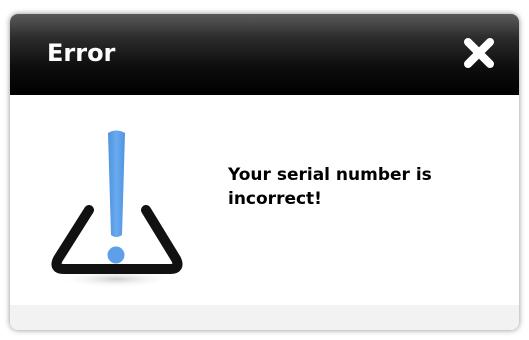 The height and width of the screenshot is (340, 529). What do you see at coordinates (81, 53) in the screenshot?
I see `dialog-title: Error` at bounding box center [81, 53].